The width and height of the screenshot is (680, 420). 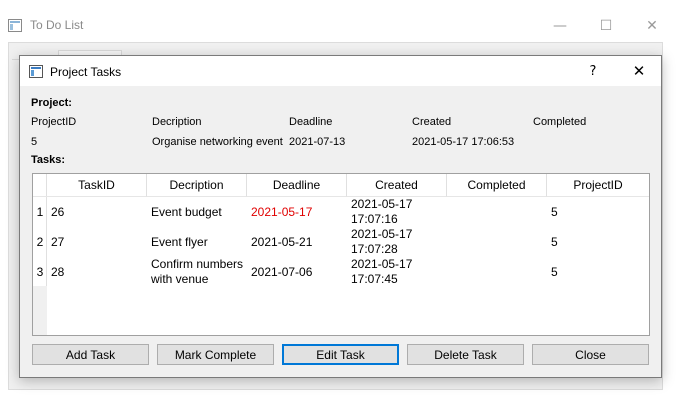 I want to click on table-corner-button, so click(x=40, y=185).